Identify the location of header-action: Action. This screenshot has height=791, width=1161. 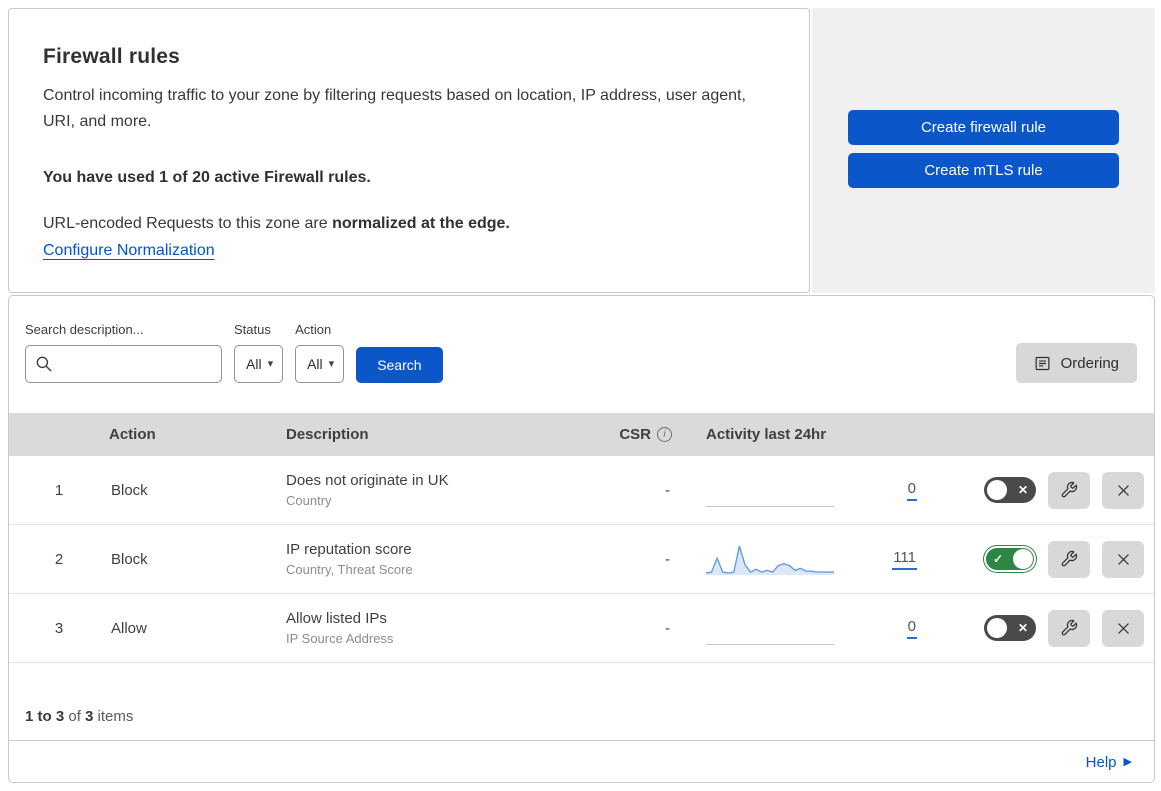
(132, 434).